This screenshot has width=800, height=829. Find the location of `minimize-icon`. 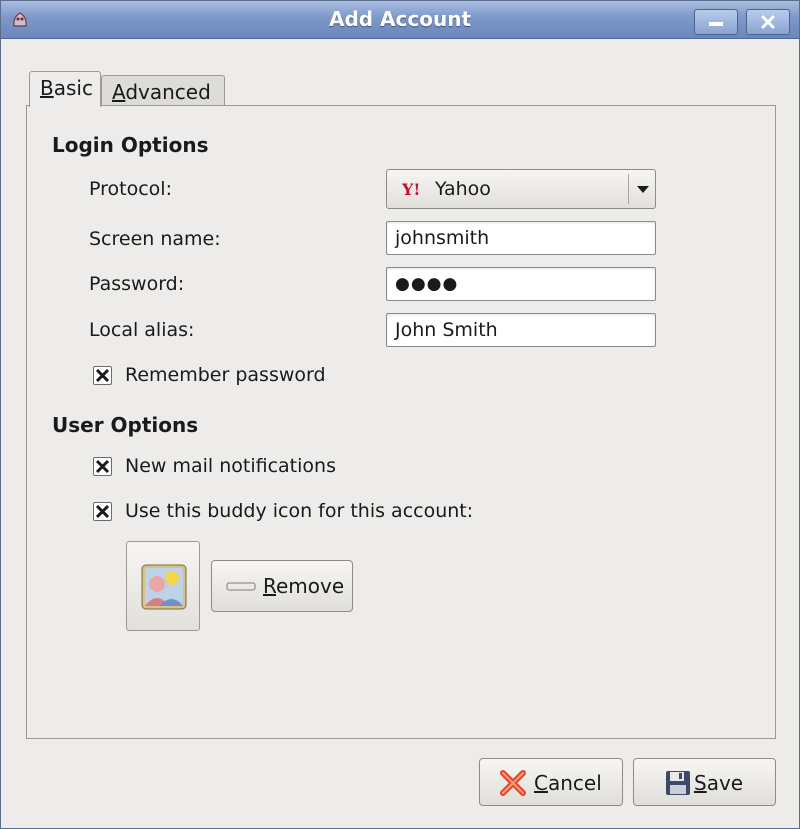

minimize-icon is located at coordinates (716, 24).